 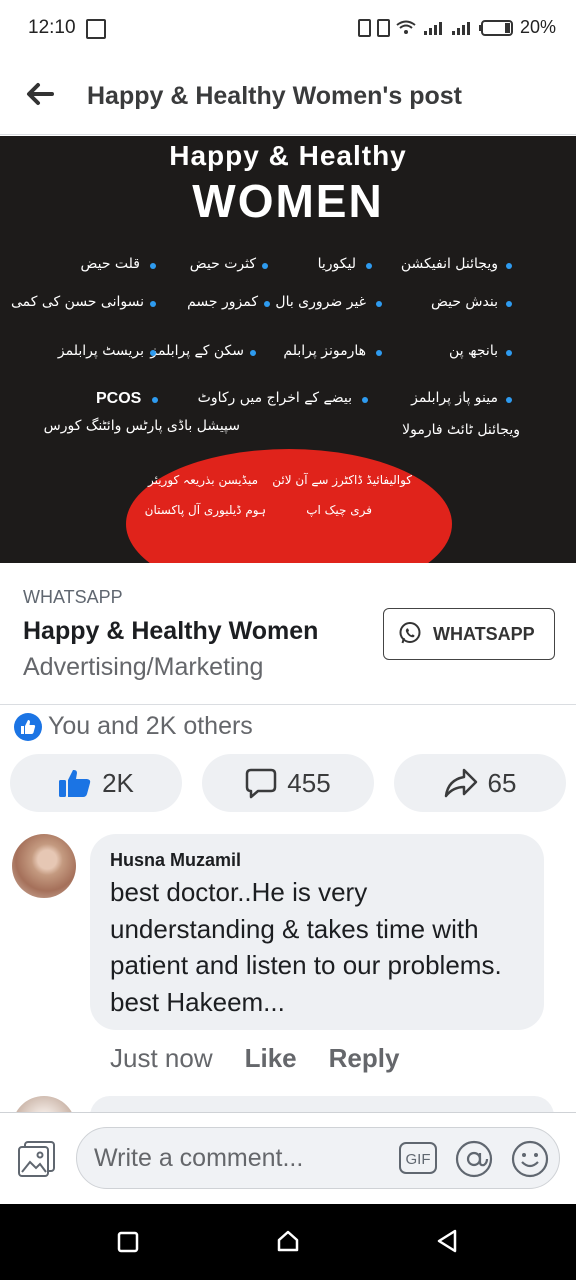 What do you see at coordinates (480, 783) in the screenshot?
I see `share-button: 65` at bounding box center [480, 783].